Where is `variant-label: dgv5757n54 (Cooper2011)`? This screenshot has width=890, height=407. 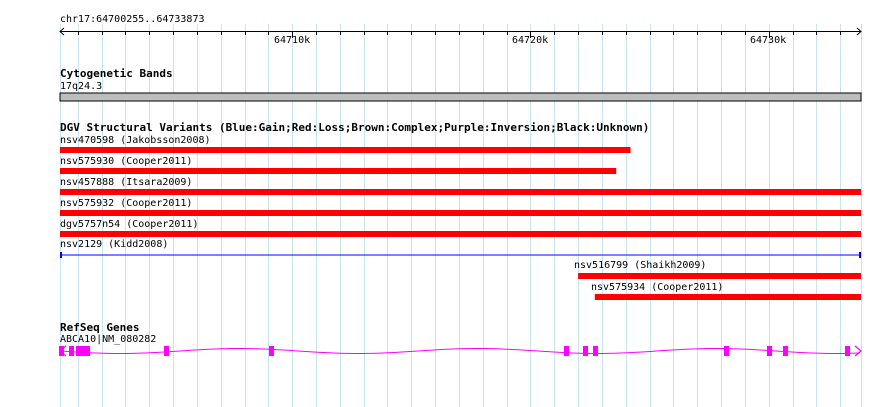 variant-label: dgv5757n54 (Cooper2011) is located at coordinates (129, 225).